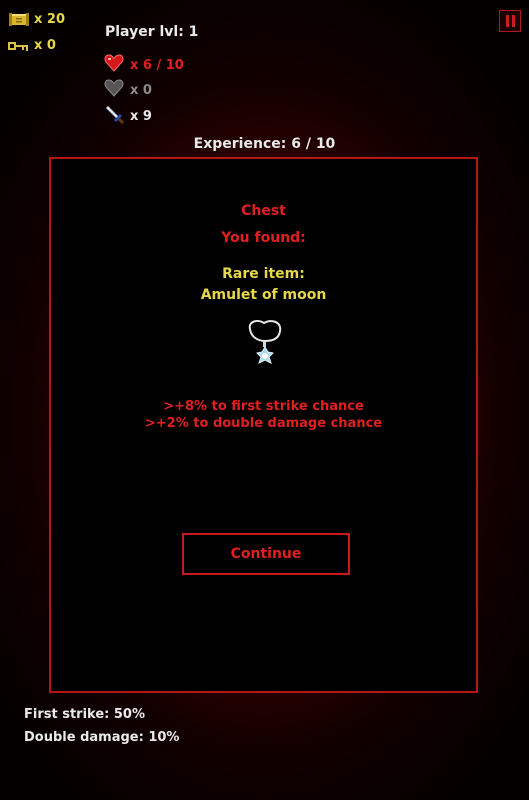 The height and width of the screenshot is (800, 529). I want to click on keys-count: x 0, so click(45, 45).